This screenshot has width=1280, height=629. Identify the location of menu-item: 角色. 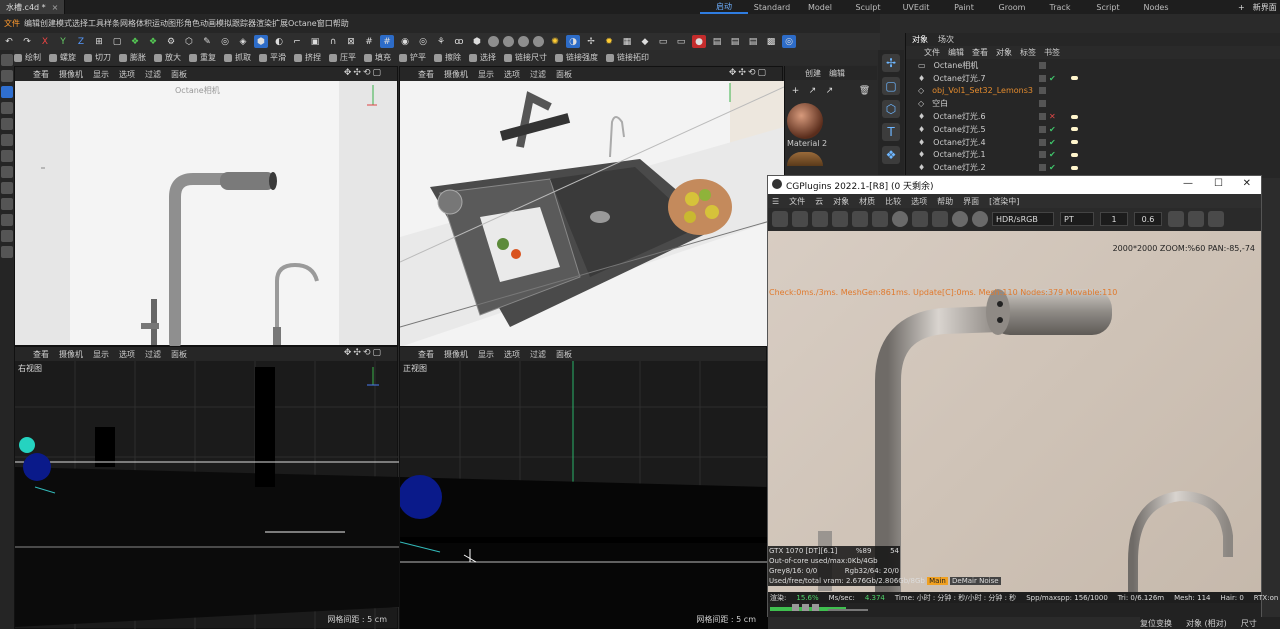
(192, 23).